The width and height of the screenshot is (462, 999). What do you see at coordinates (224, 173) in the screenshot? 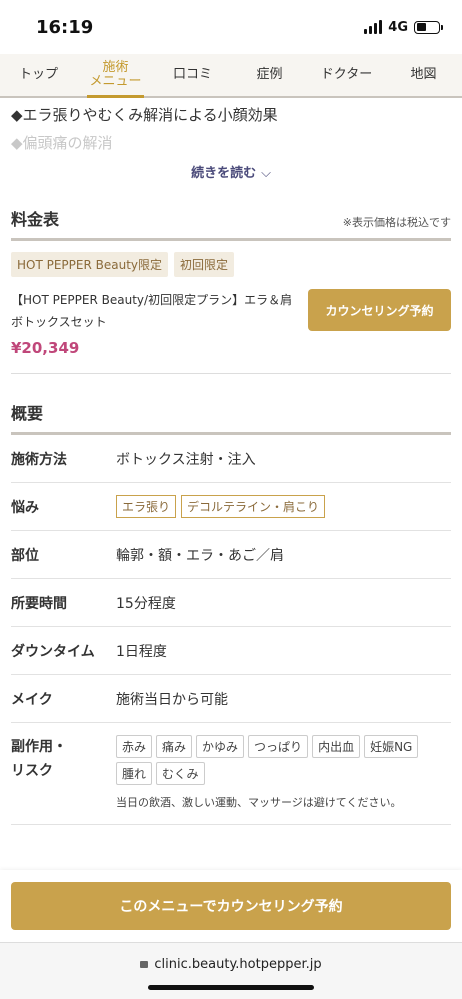
I see `read-more-label: 続きを読む` at bounding box center [224, 173].